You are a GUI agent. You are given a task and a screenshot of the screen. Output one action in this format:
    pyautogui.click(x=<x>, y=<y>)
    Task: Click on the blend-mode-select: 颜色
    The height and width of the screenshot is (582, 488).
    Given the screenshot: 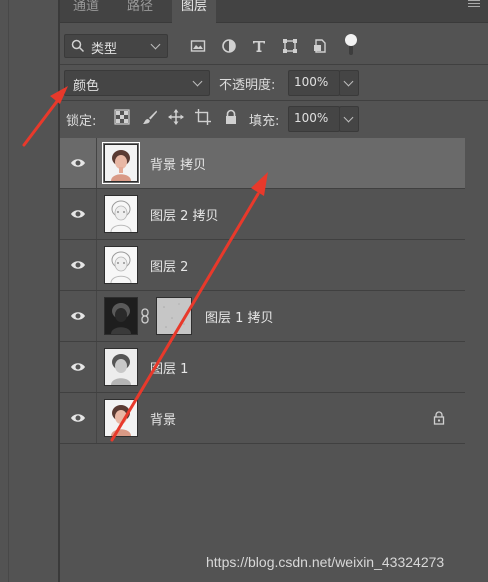 What is the action you would take?
    pyautogui.click(x=137, y=83)
    